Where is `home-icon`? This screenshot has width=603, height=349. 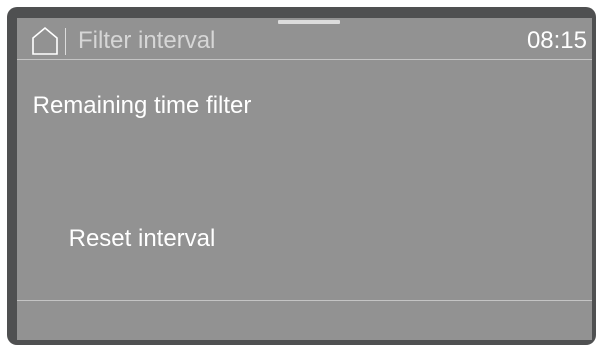
home-icon is located at coordinates (45, 40).